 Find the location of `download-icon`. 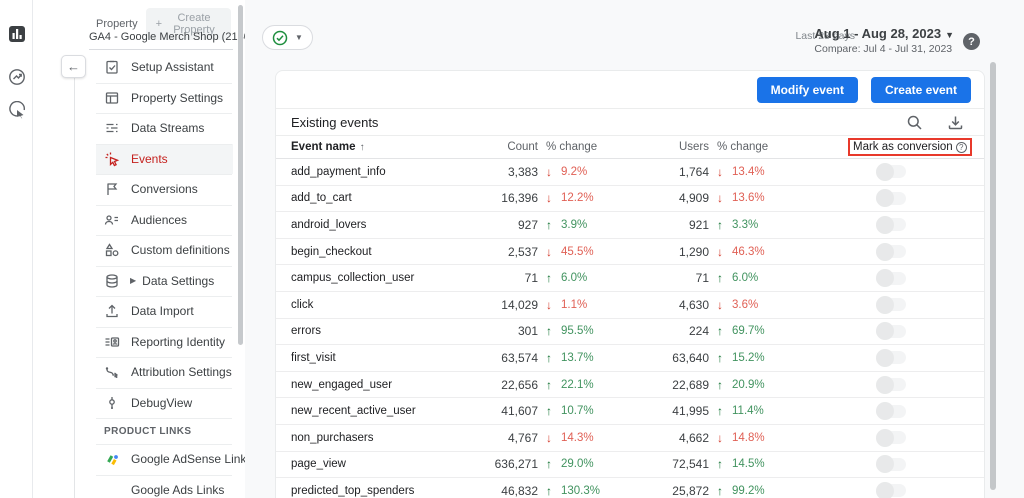

download-icon is located at coordinates (955, 122).